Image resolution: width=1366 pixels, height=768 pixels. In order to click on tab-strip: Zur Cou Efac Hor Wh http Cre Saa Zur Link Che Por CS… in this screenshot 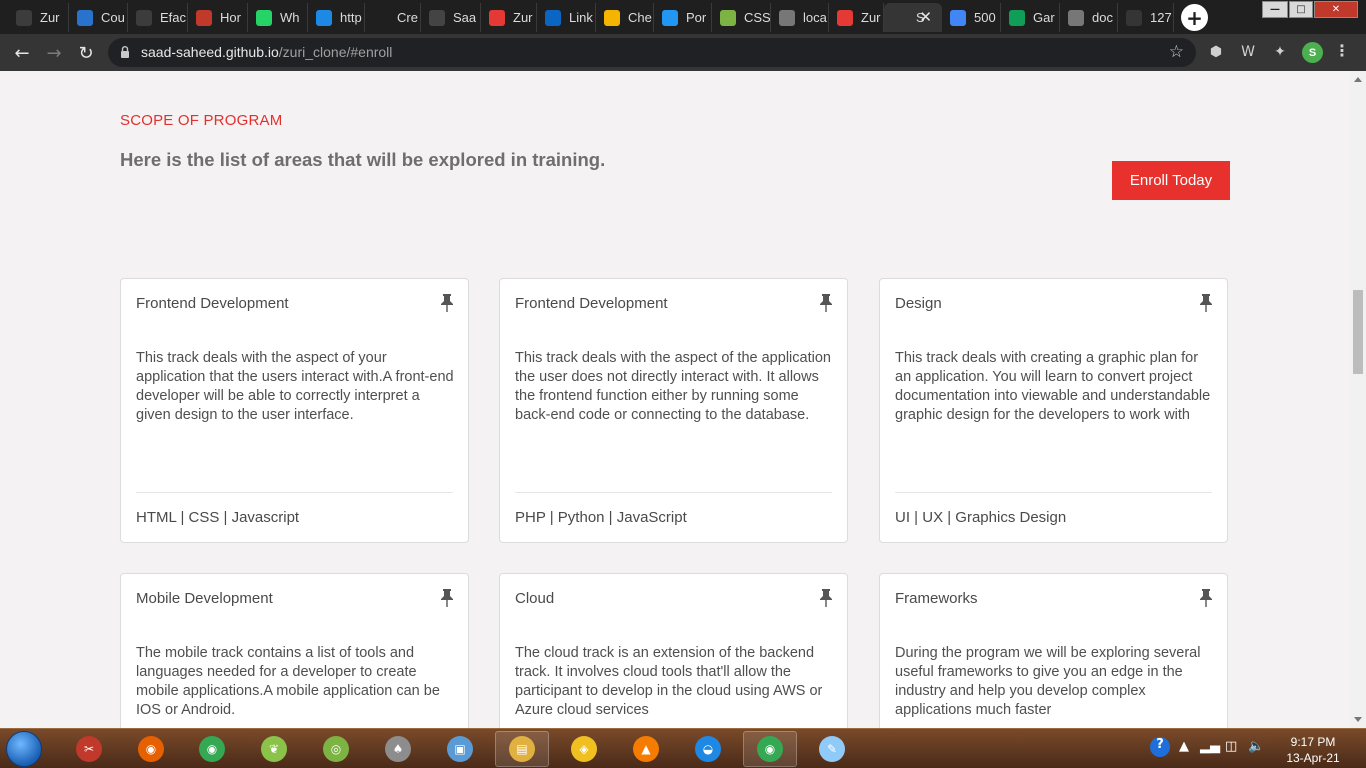, I will do `click(683, 17)`.